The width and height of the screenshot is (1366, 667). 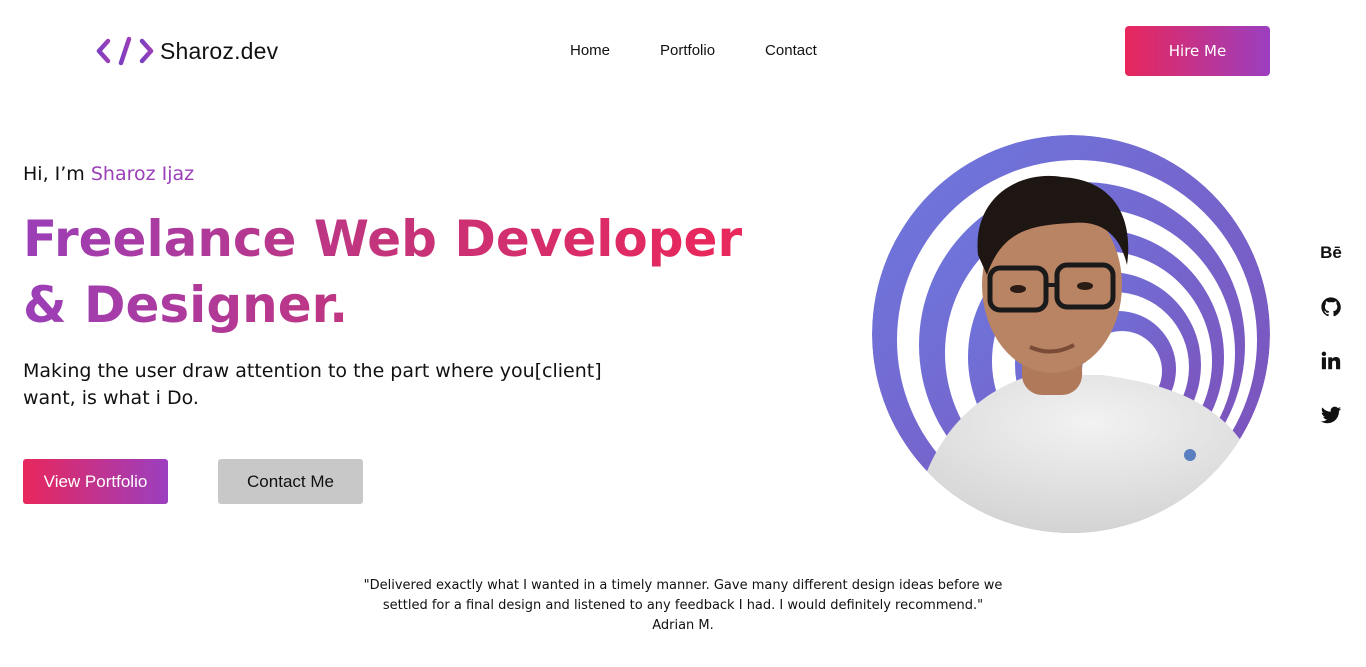 What do you see at coordinates (142, 174) in the screenshot?
I see `greeting-name: Sharoz Ijaz` at bounding box center [142, 174].